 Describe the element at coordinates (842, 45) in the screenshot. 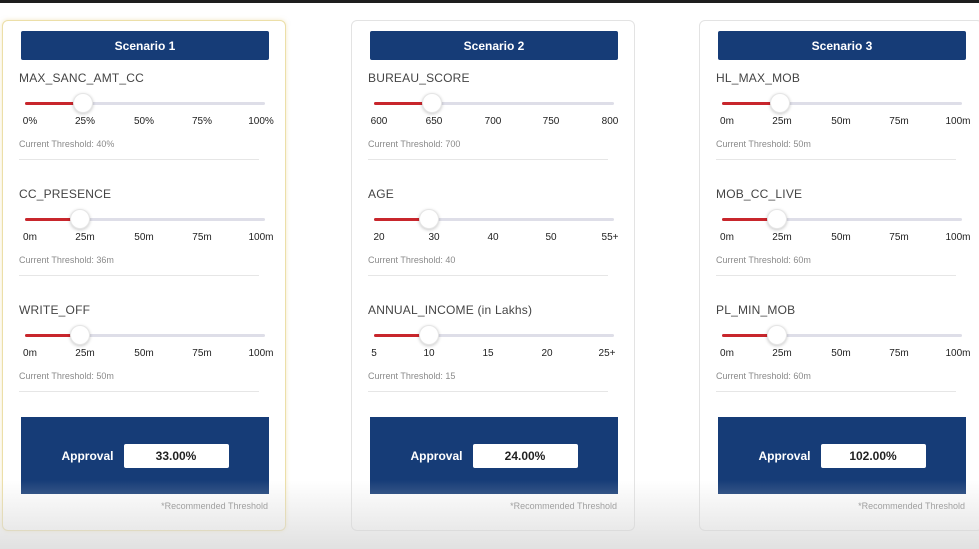

I see `scenario-header: Scenario 3` at that location.